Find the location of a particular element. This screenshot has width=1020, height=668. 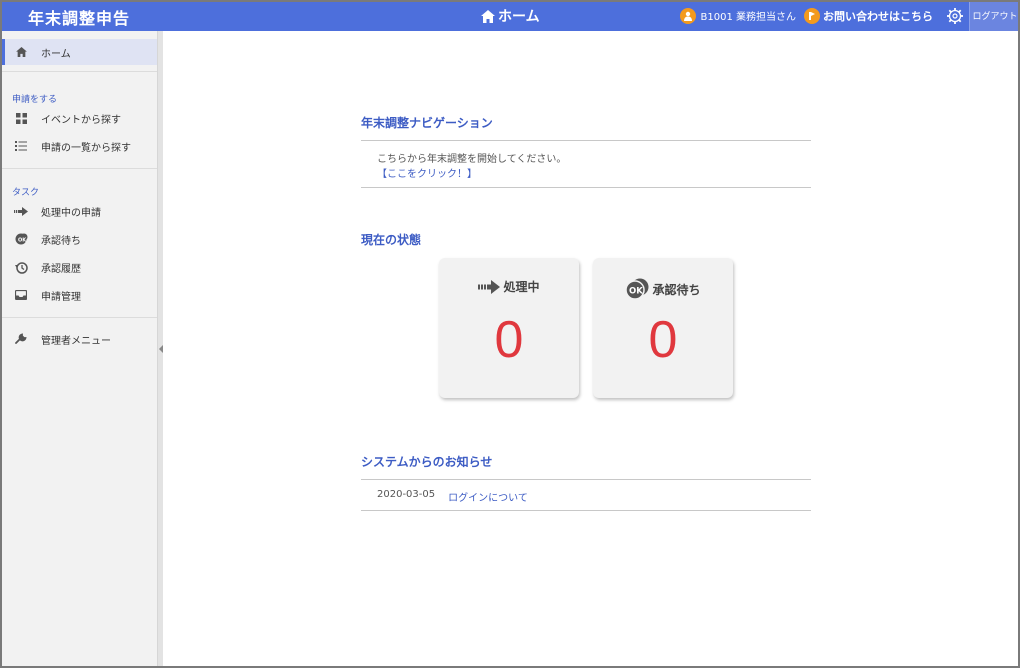

sidebar-item-request-list: 申請の一覧から探す is located at coordinates (79, 146).